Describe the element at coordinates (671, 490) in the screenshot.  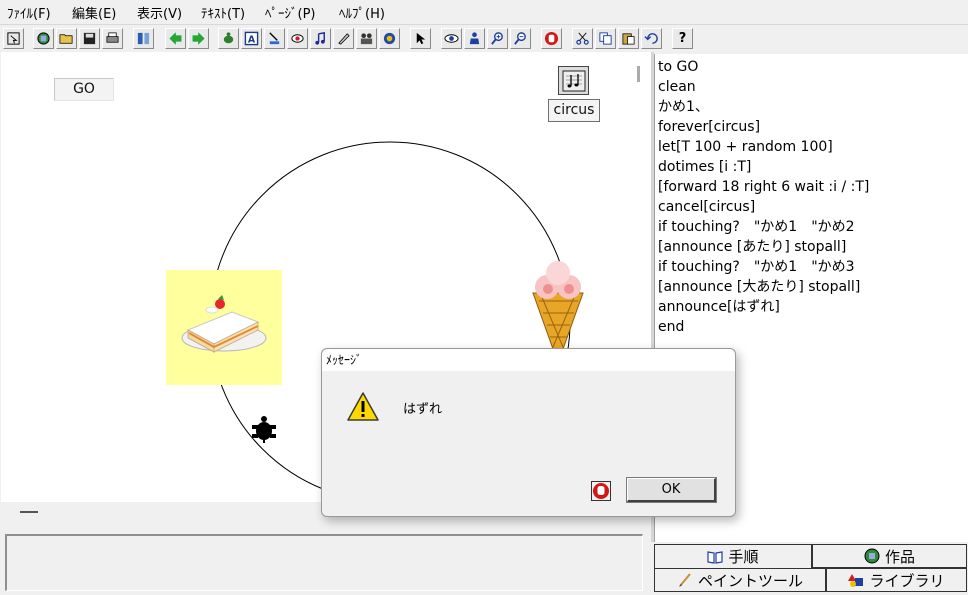
I see `ok-button: OK` at that location.